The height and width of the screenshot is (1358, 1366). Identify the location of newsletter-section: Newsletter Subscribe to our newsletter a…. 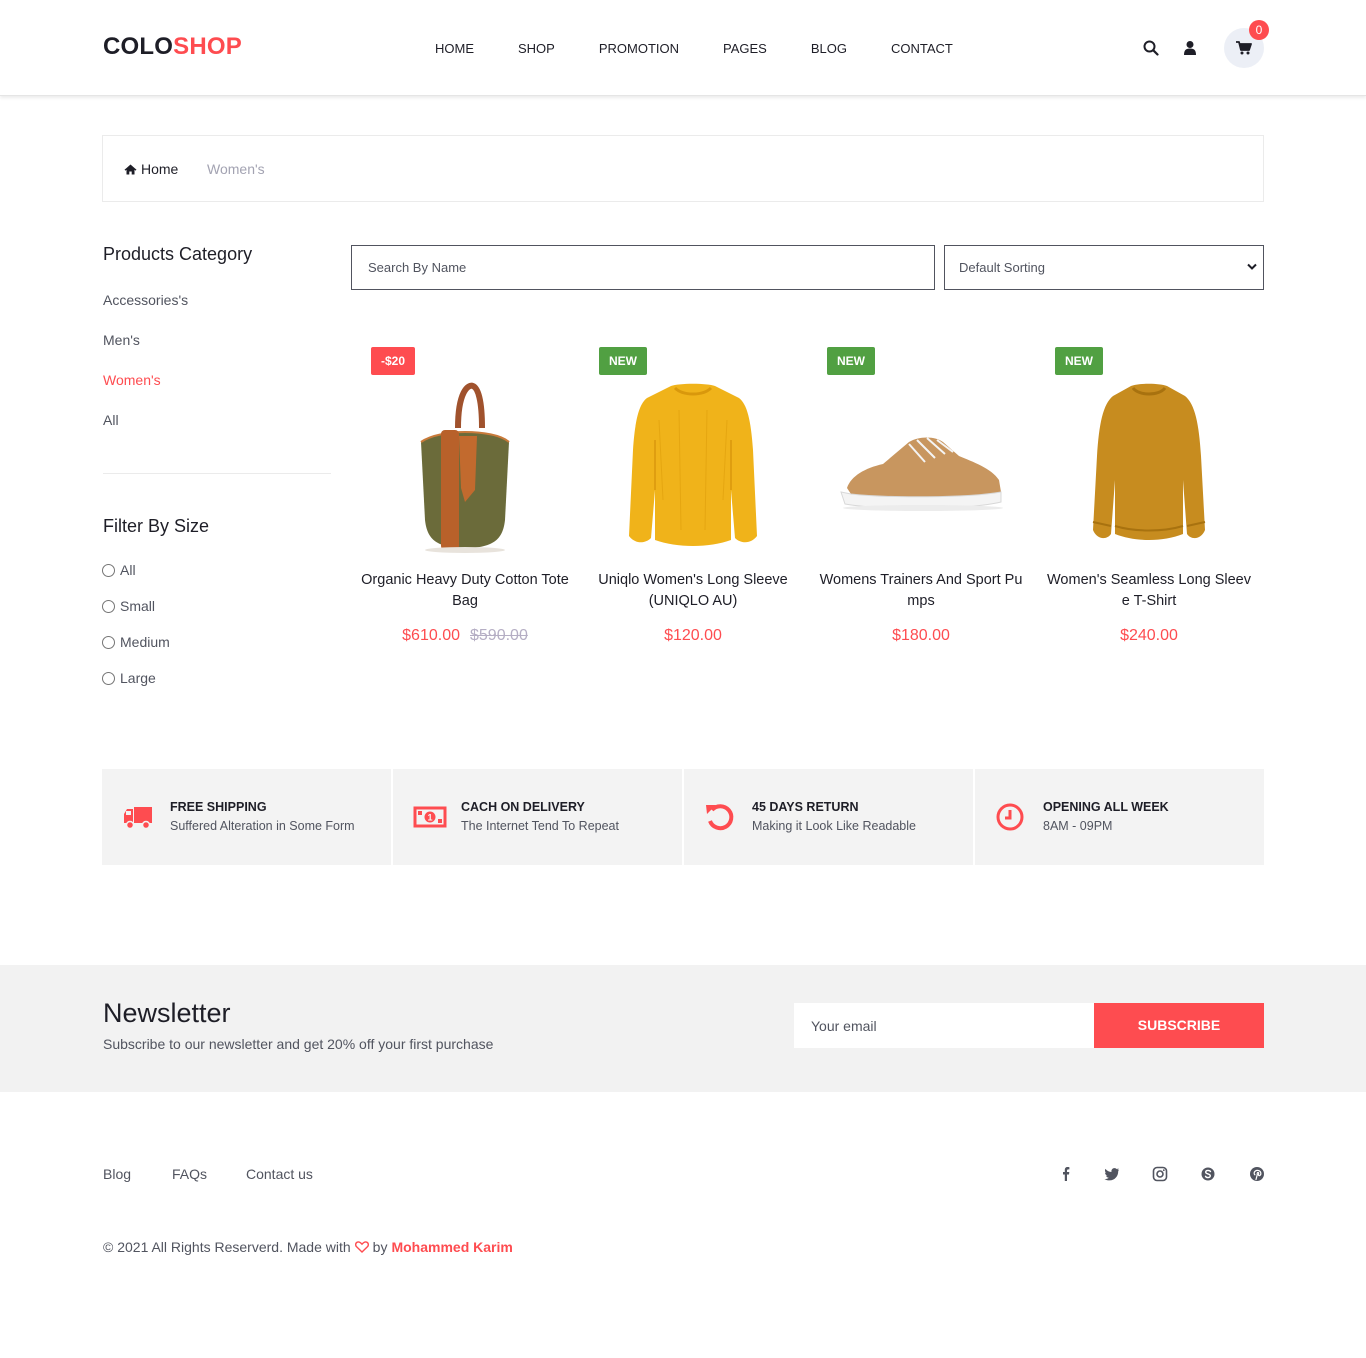
(683, 1028).